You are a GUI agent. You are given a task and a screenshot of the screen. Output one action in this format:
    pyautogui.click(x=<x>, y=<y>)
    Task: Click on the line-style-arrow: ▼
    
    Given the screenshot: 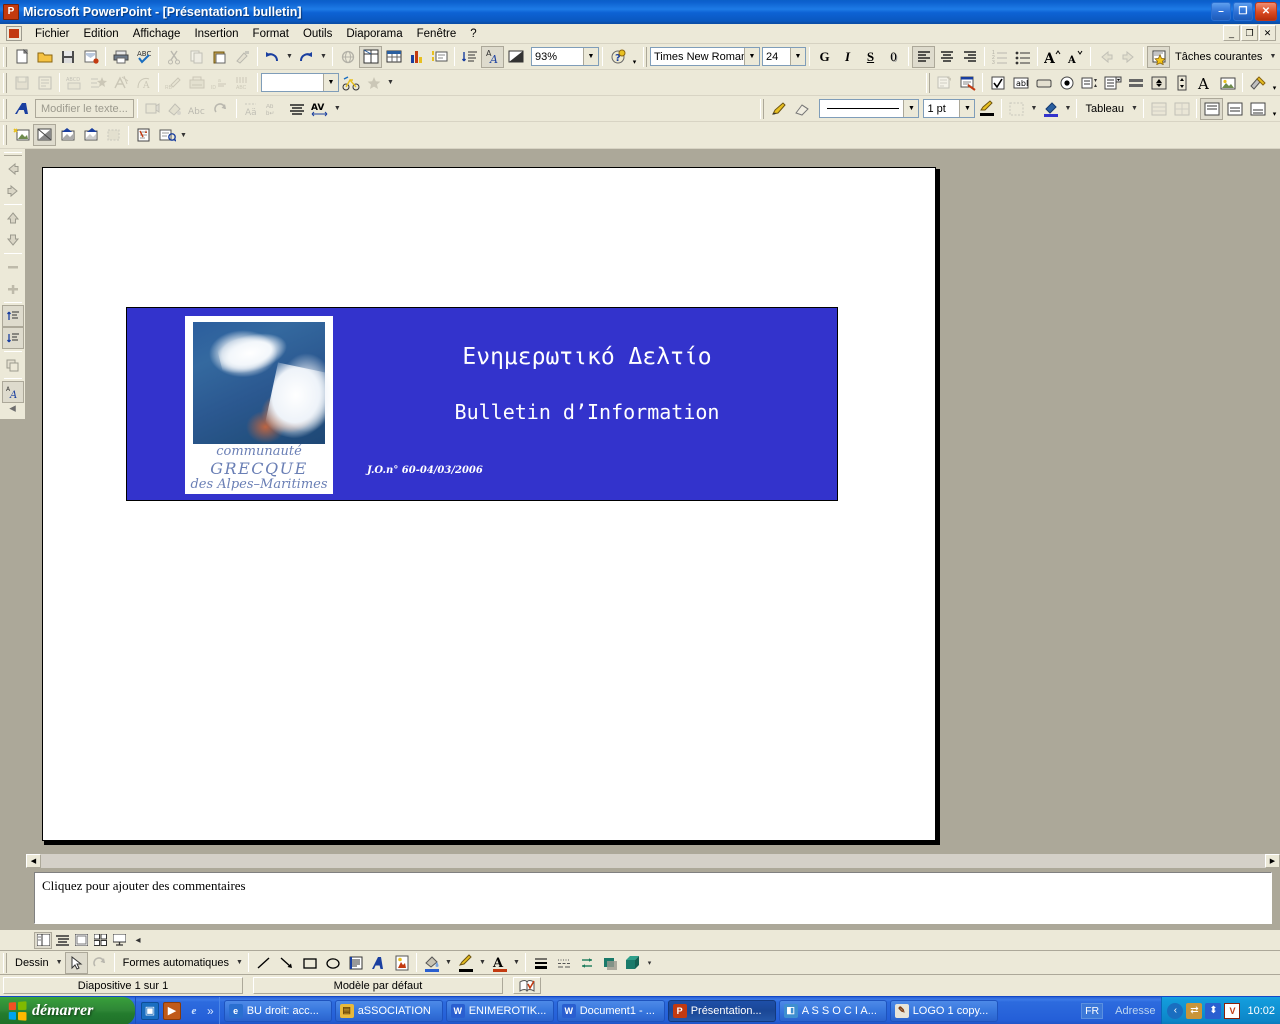 What is the action you would take?
    pyautogui.click(x=911, y=108)
    